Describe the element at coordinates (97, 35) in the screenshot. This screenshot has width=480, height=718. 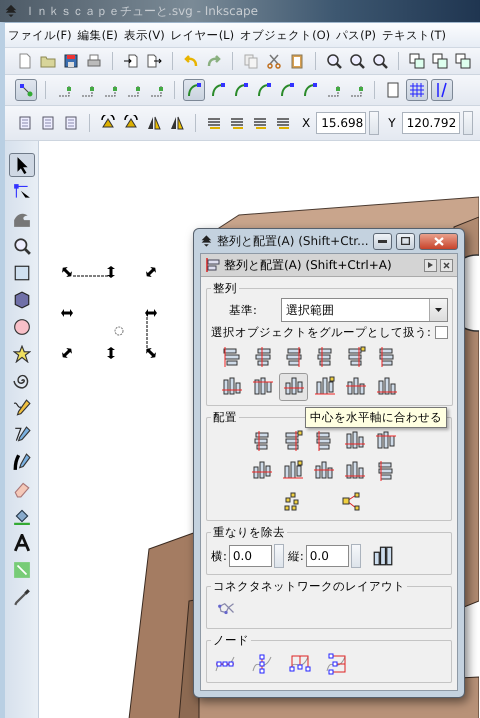
I see `menu-item: 編集(E)` at that location.